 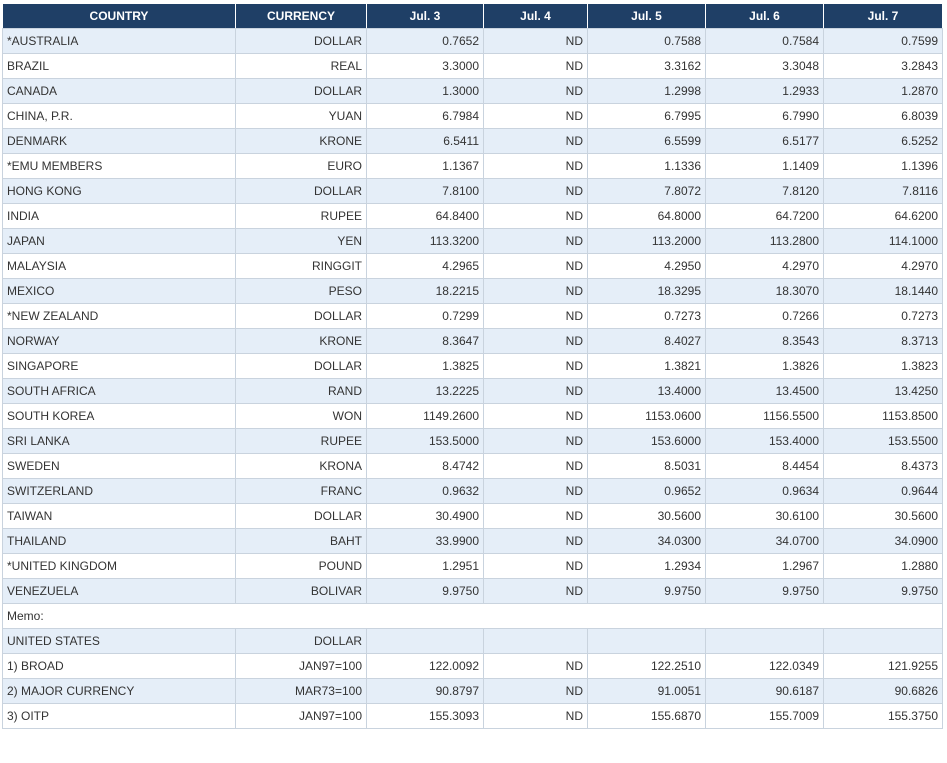 What do you see at coordinates (764, 291) in the screenshot?
I see `rate-cell: 18.3070` at bounding box center [764, 291].